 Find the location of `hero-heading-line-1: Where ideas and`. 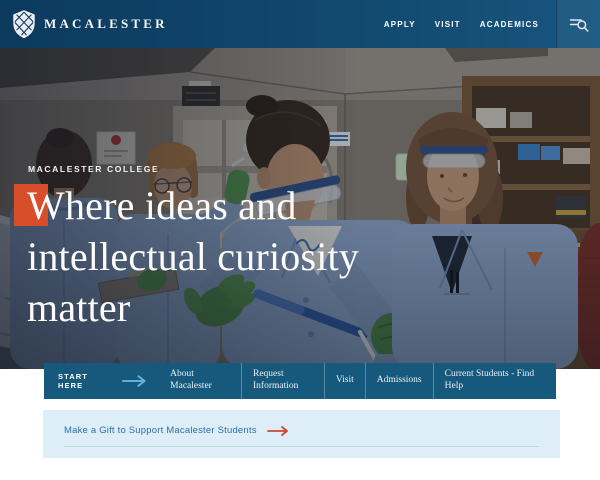

hero-heading-line-1: Where ideas and is located at coordinates (162, 205).